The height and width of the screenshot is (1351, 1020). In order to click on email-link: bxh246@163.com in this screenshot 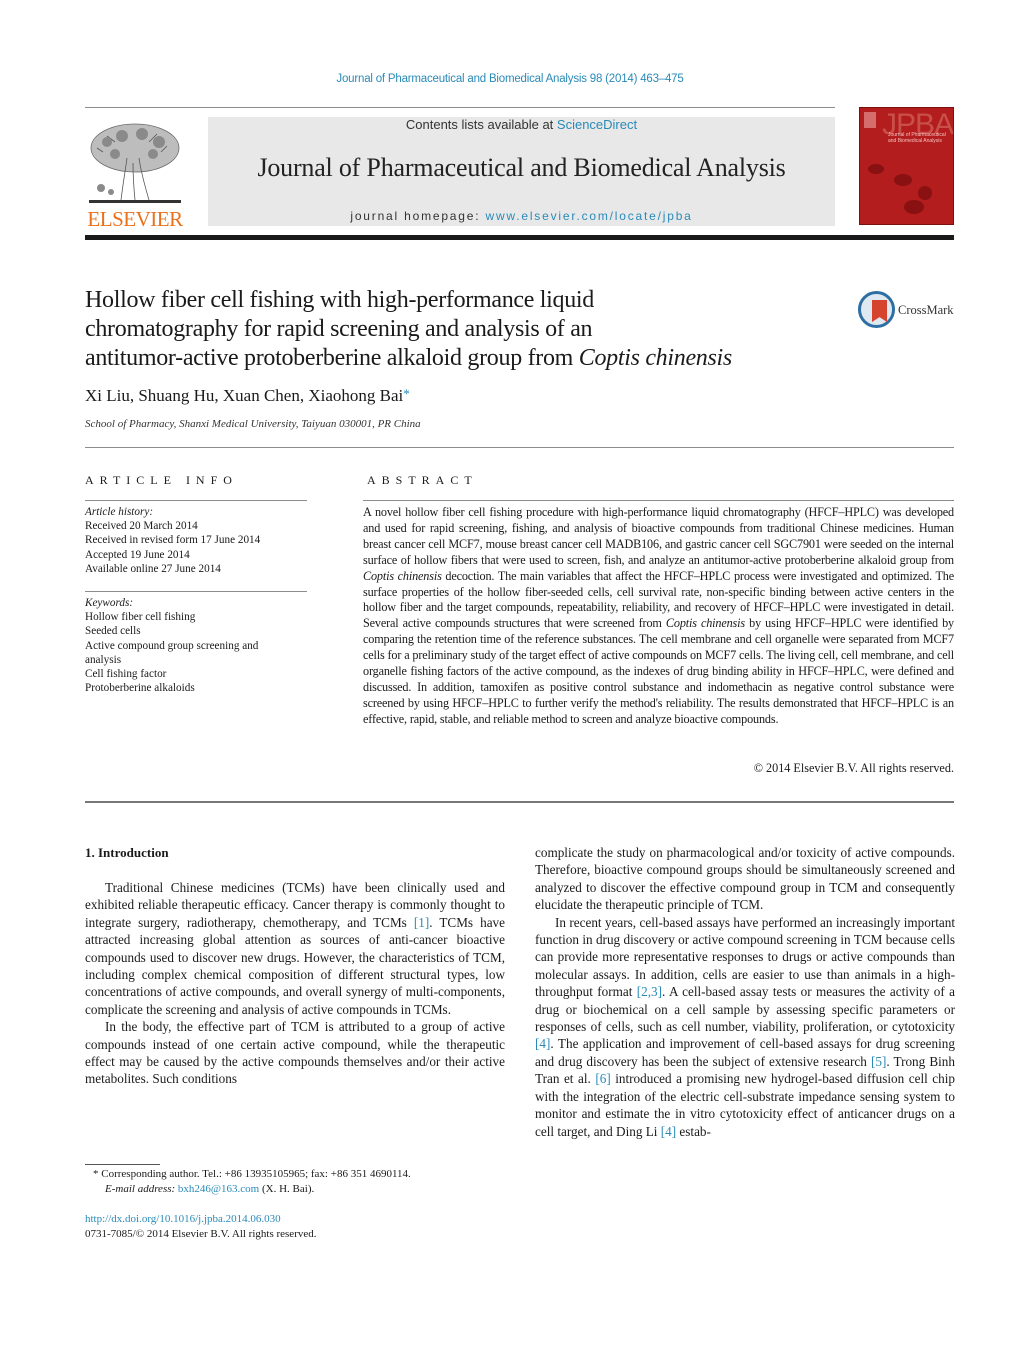, I will do `click(218, 1189)`.